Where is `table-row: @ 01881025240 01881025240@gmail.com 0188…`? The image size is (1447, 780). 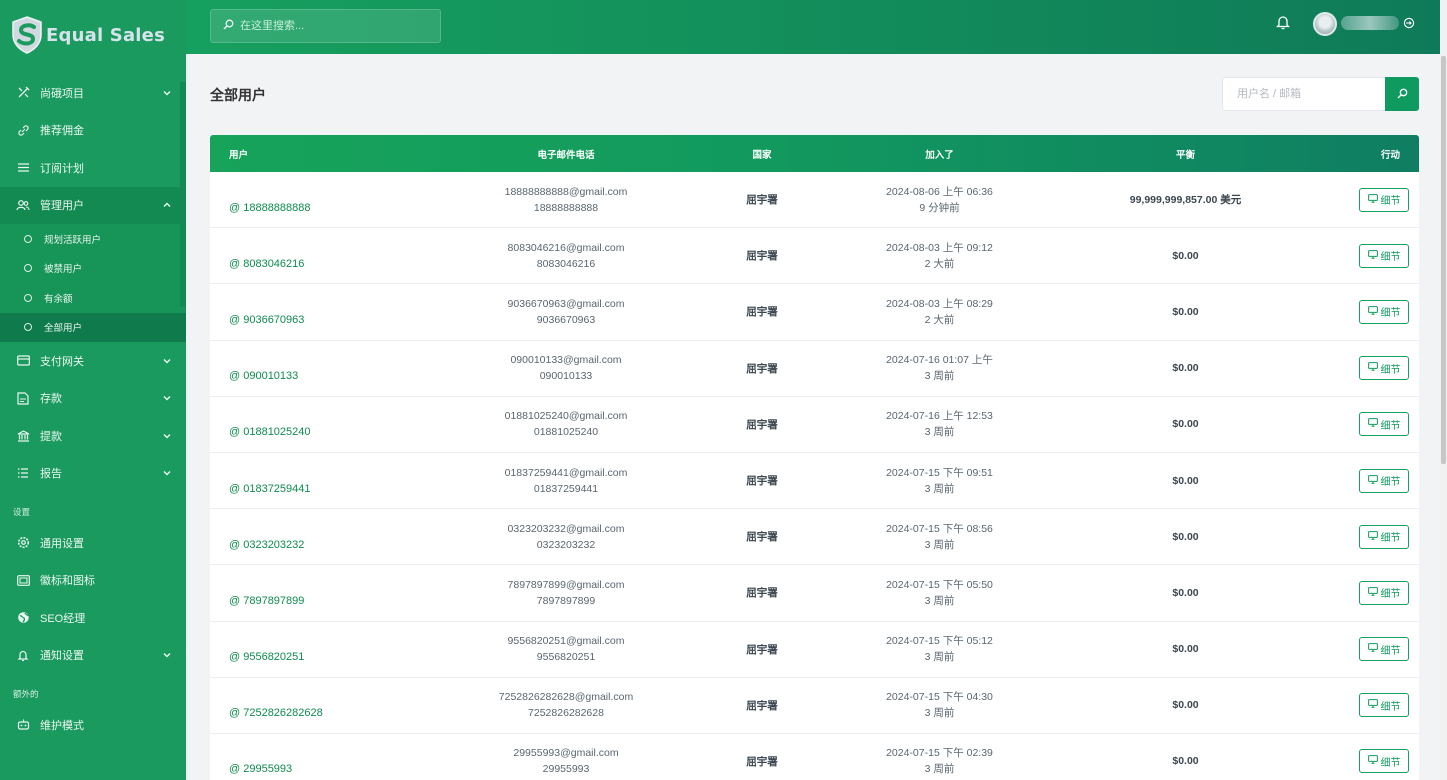 table-row: @ 01881025240 01881025240@gmail.com 0188… is located at coordinates (814, 425).